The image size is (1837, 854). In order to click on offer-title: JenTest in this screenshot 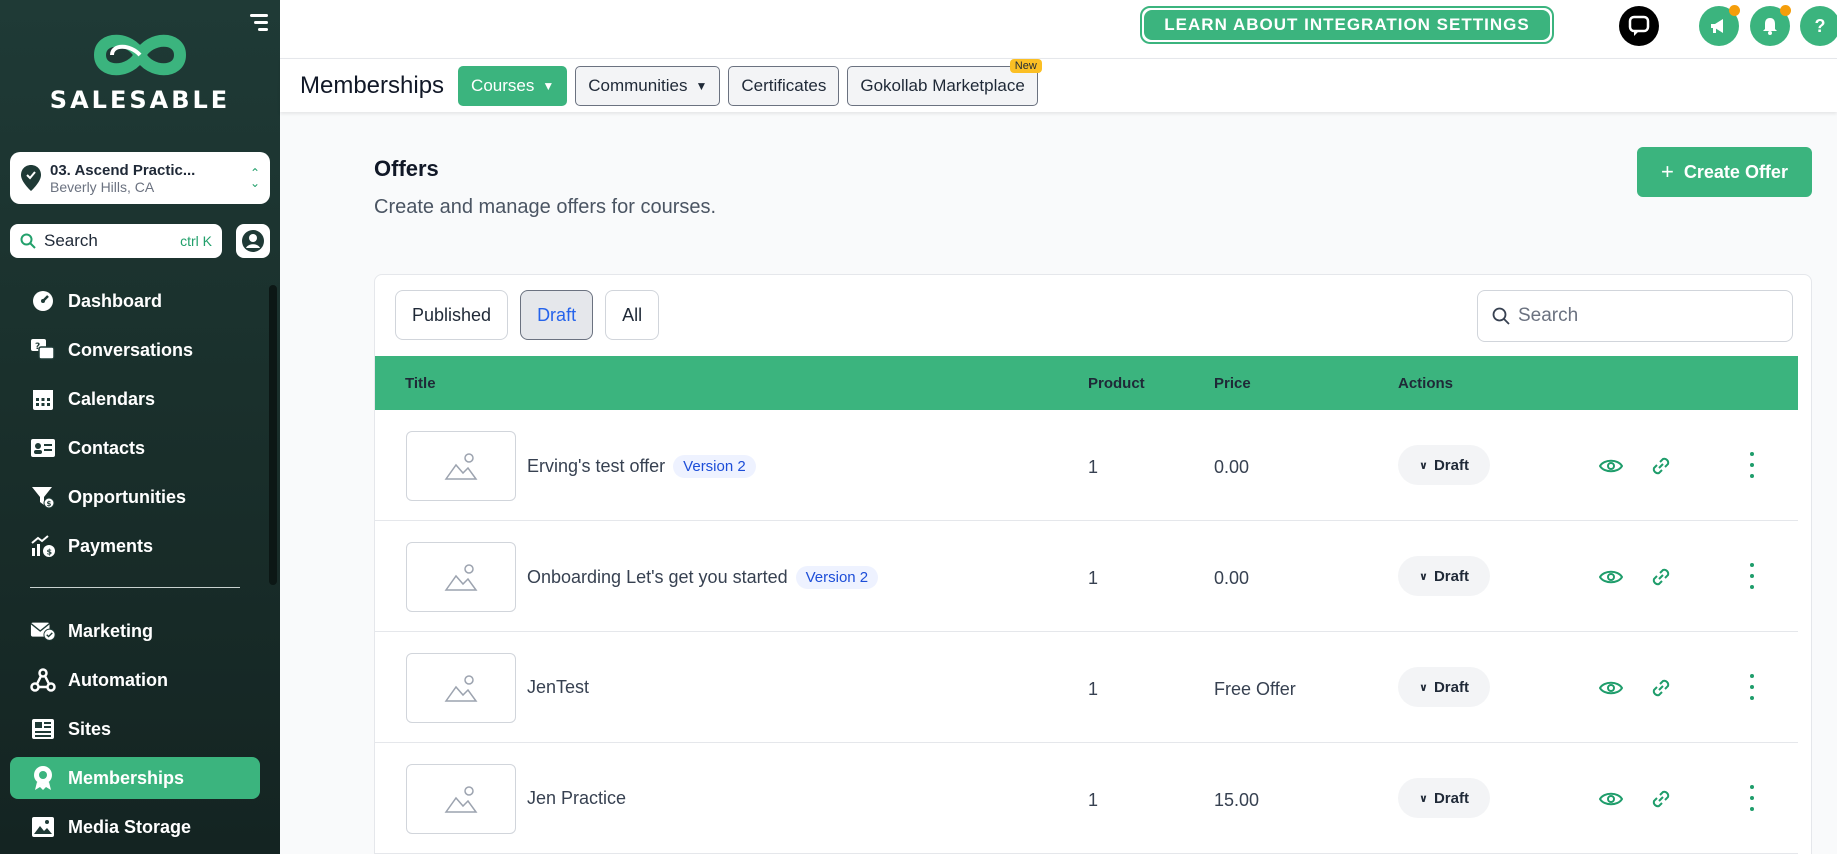, I will do `click(558, 687)`.